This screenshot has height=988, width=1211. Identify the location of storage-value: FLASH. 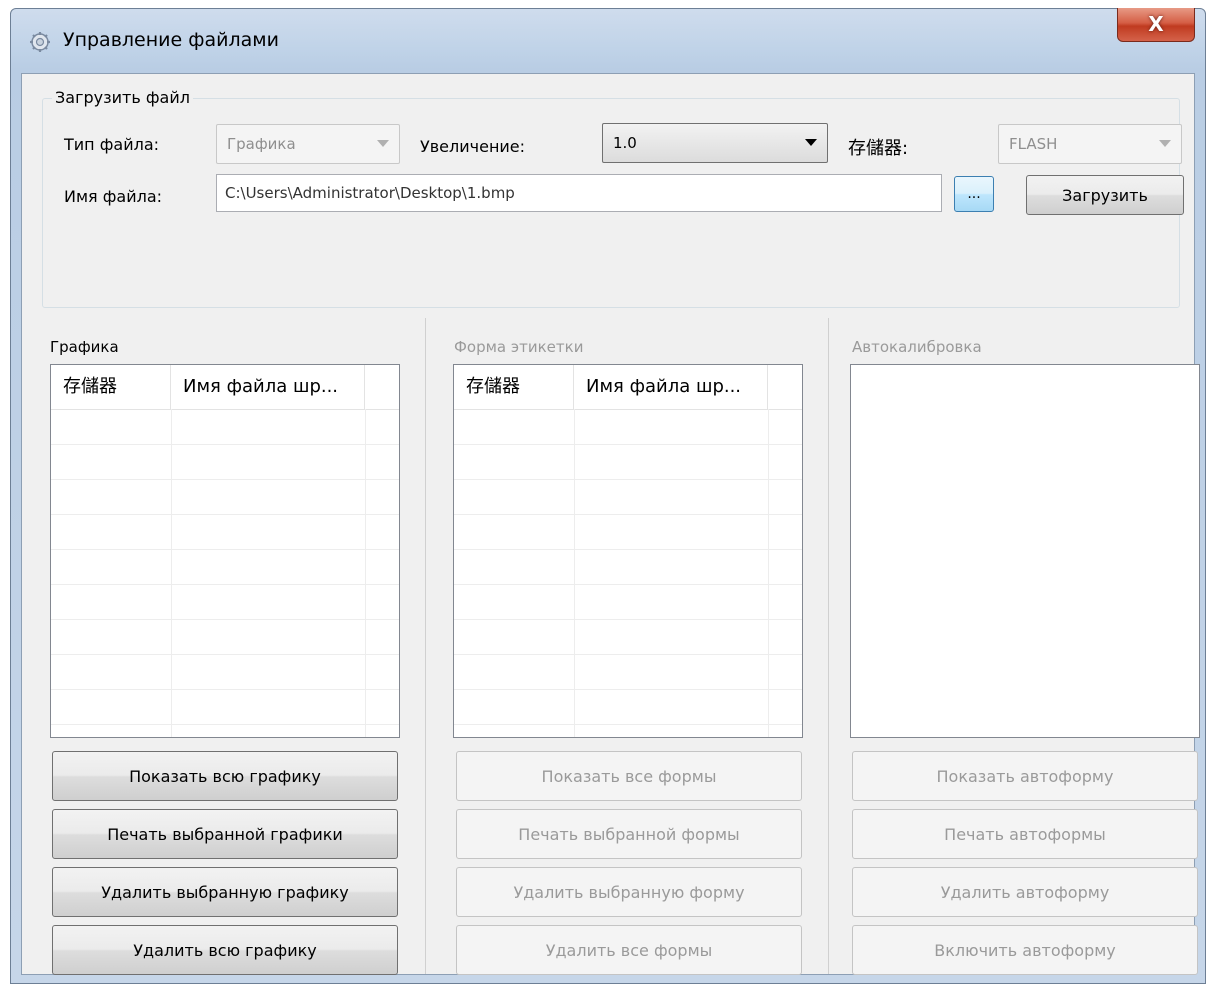
(1033, 144).